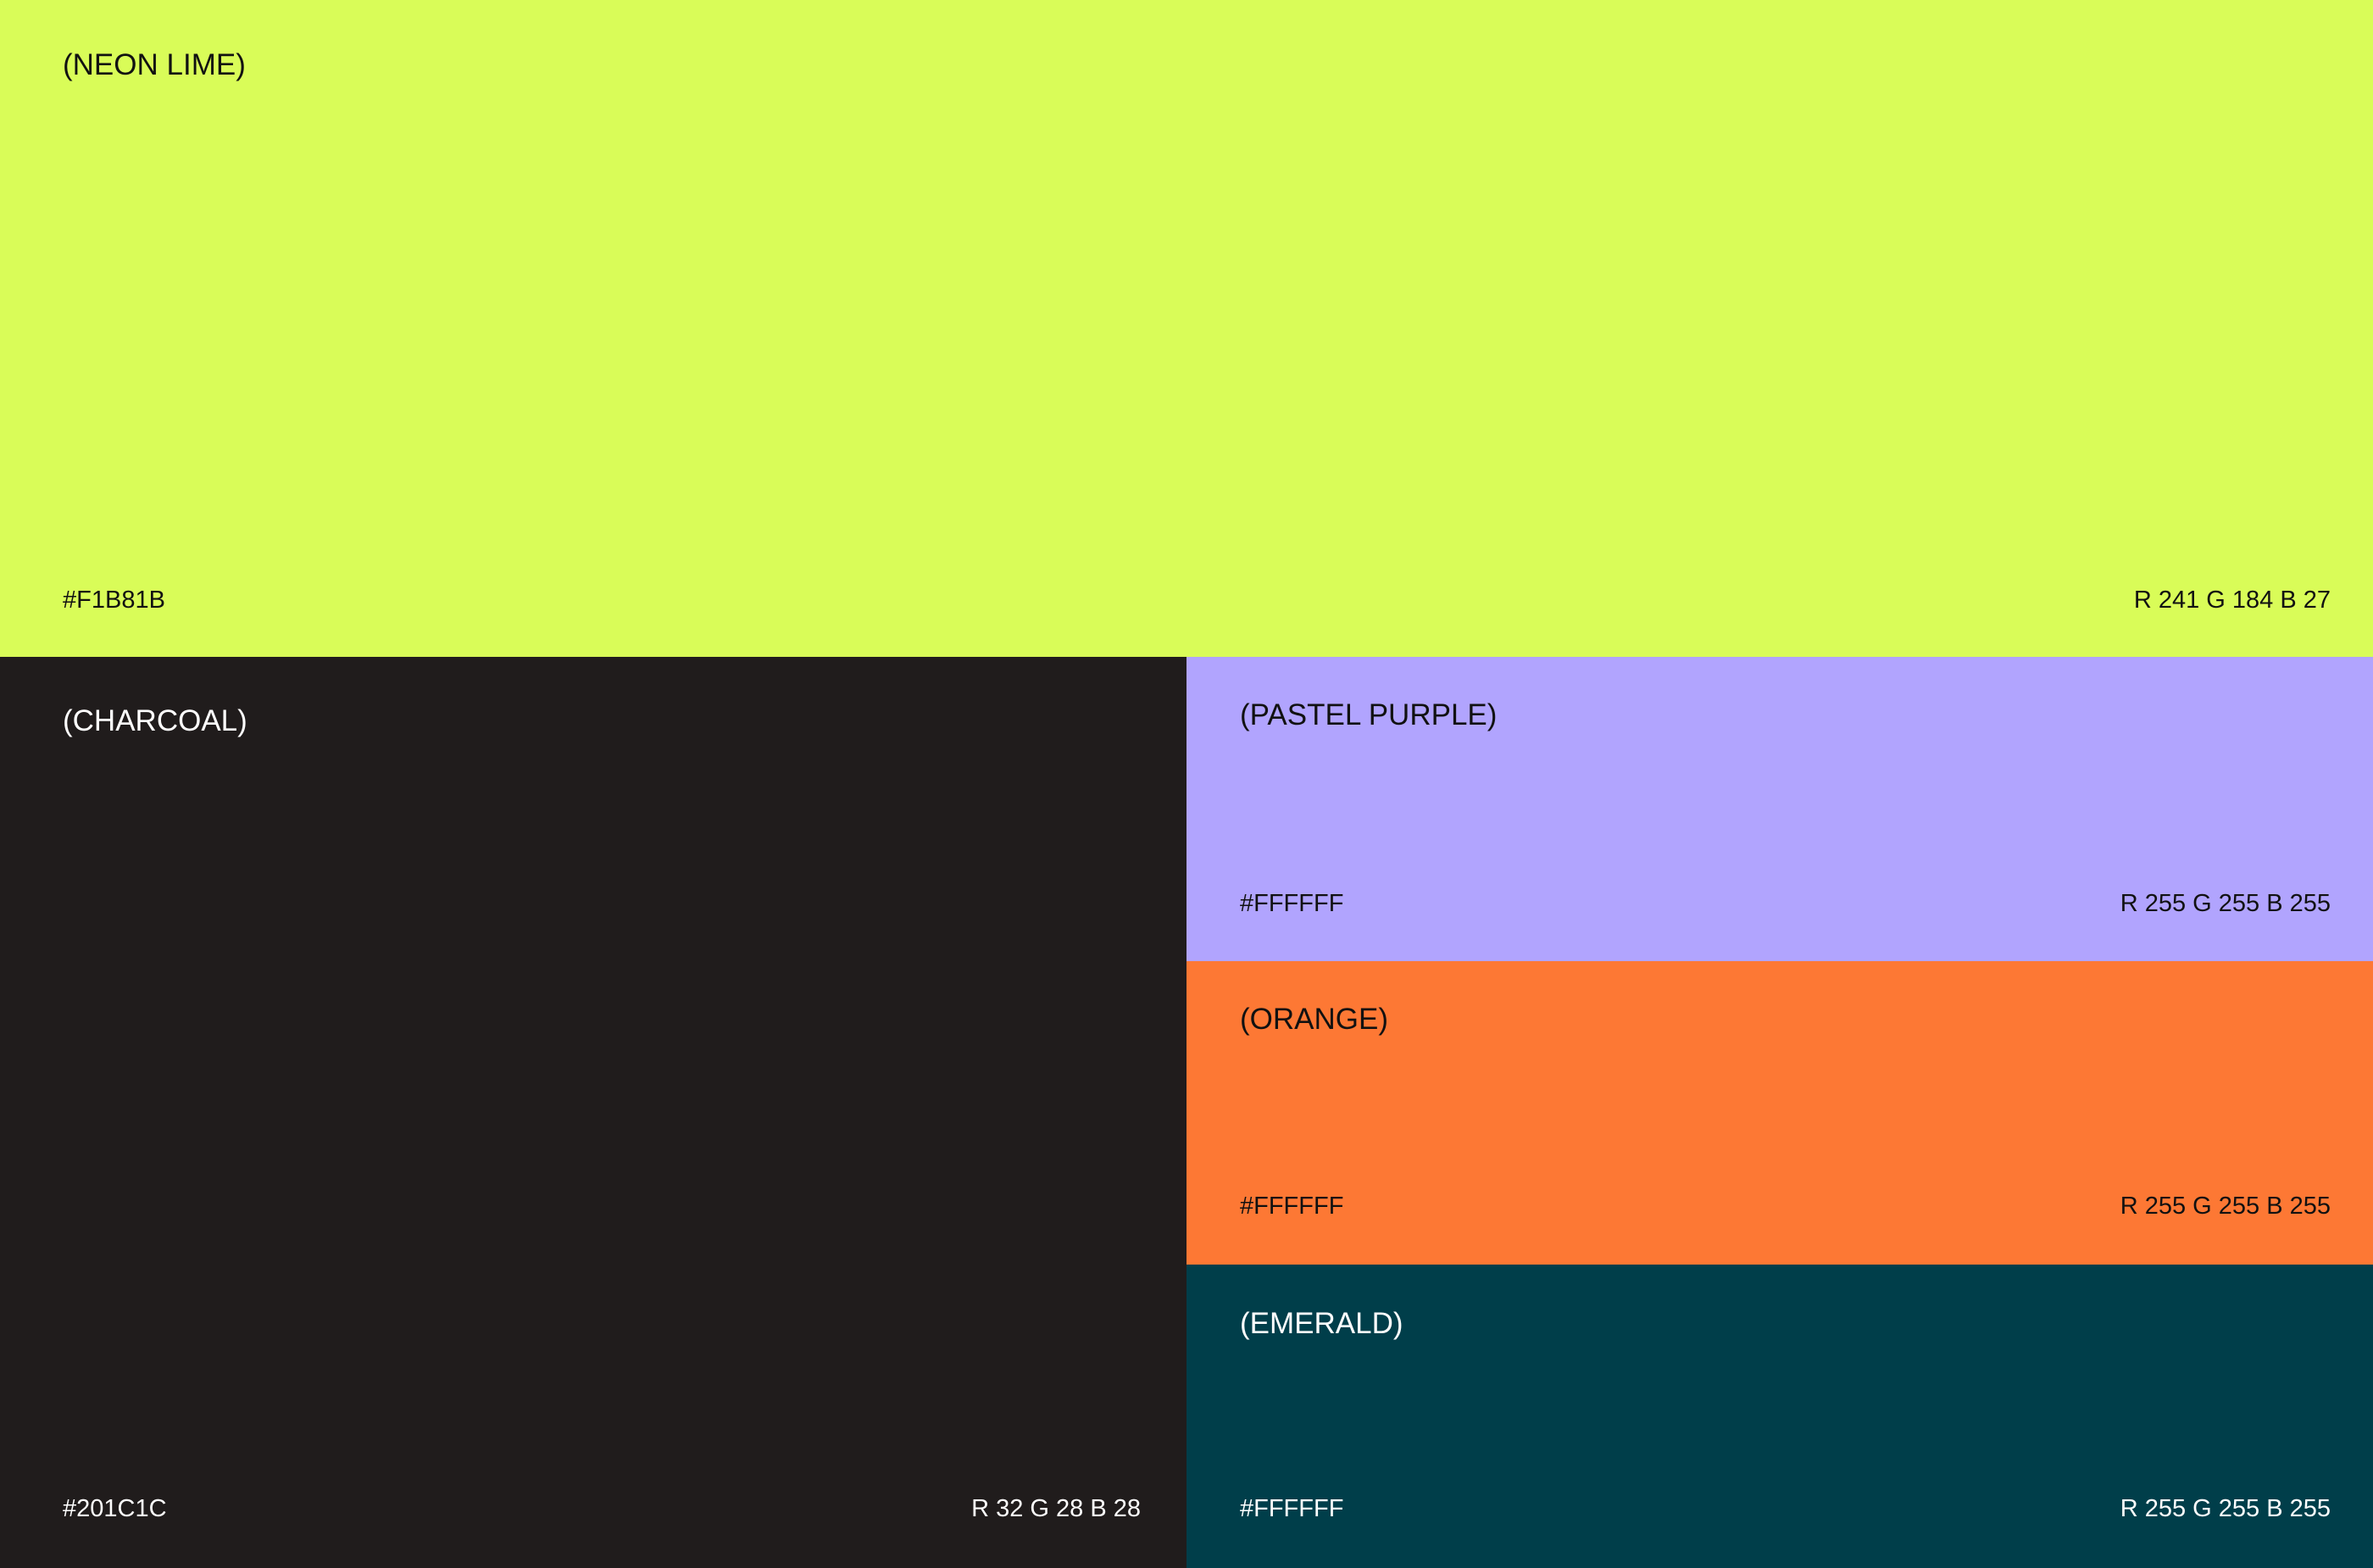 Image resolution: width=2373 pixels, height=1568 pixels. What do you see at coordinates (155, 64) in the screenshot?
I see `swatch-name: (NEON LIME)` at bounding box center [155, 64].